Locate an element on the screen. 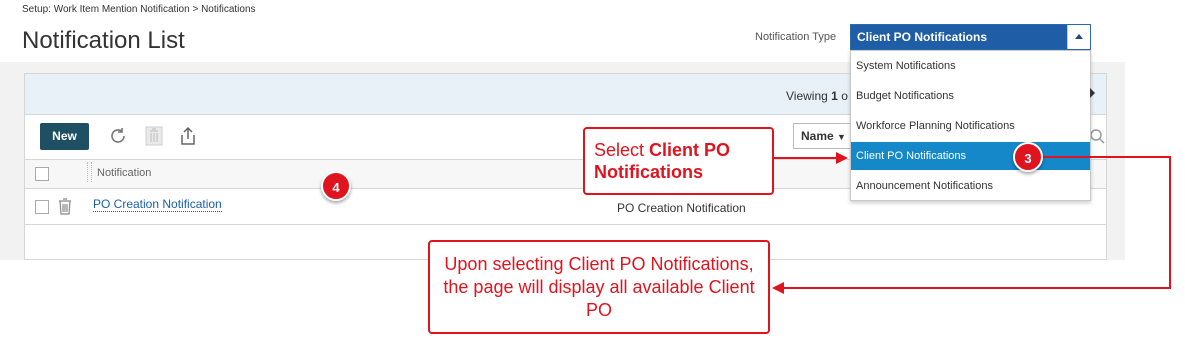 This screenshot has width=1185, height=347. callout-select-prefix: Select is located at coordinates (622, 150).